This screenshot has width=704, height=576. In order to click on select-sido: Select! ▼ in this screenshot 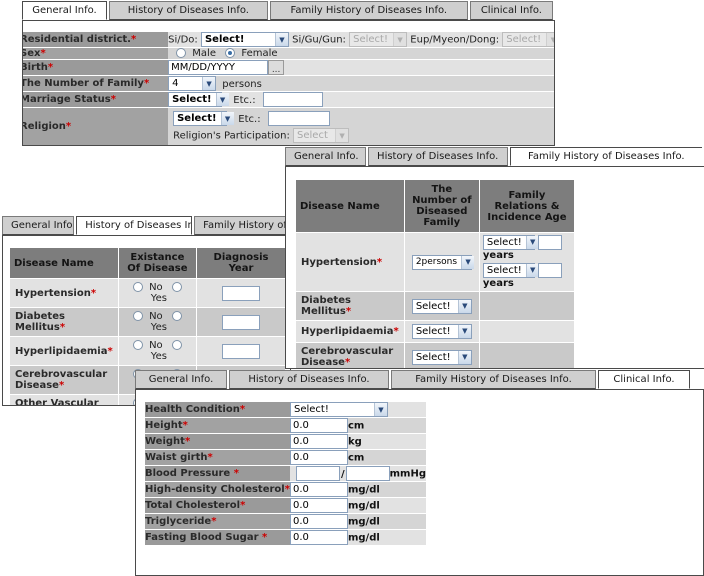, I will do `click(244, 39)`.